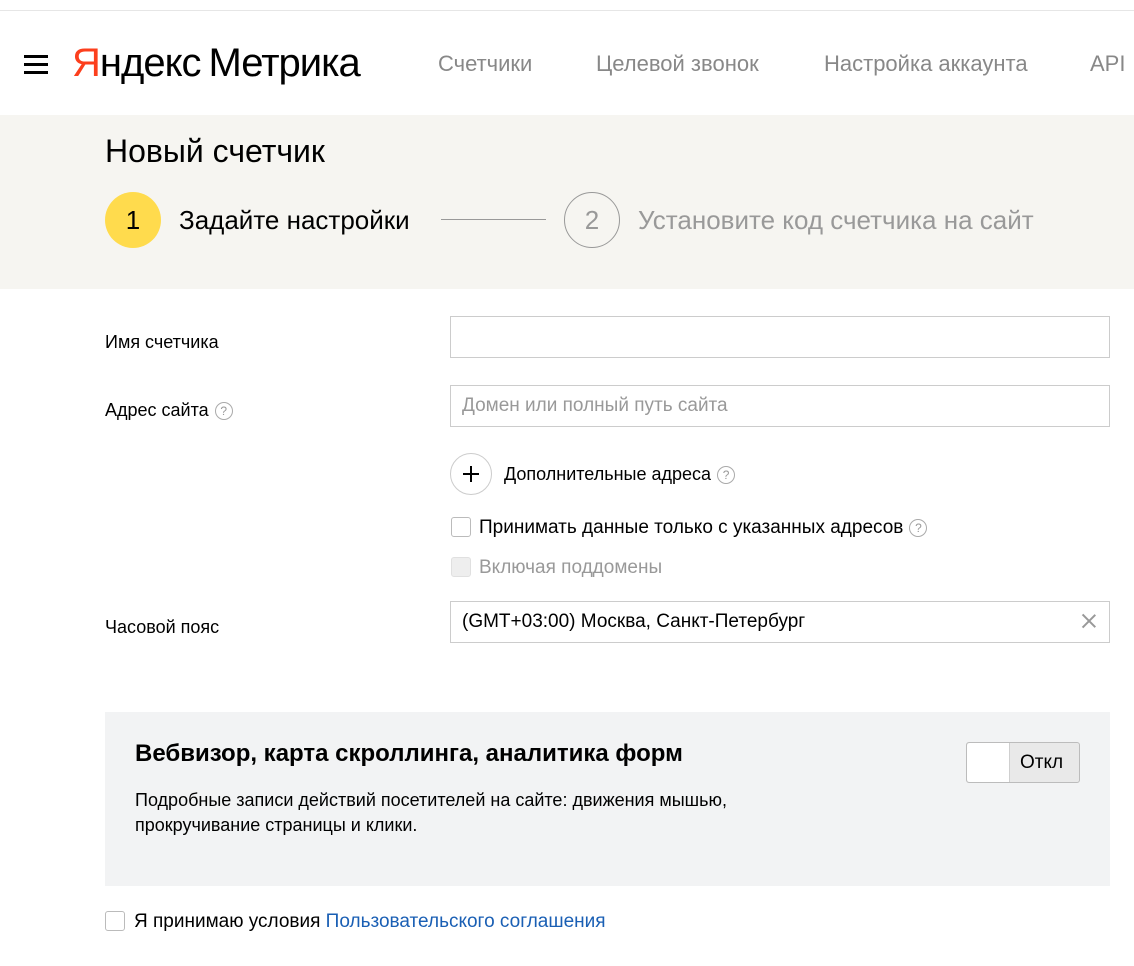 This screenshot has height=966, width=1134. Describe the element at coordinates (780, 622) in the screenshot. I see `timezone-input` at that location.